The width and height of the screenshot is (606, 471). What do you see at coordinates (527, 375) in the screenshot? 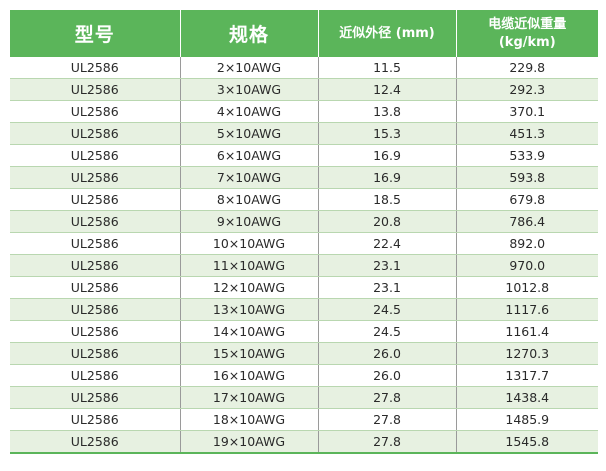
I see `cell-weight: 1317.7` at bounding box center [527, 375].